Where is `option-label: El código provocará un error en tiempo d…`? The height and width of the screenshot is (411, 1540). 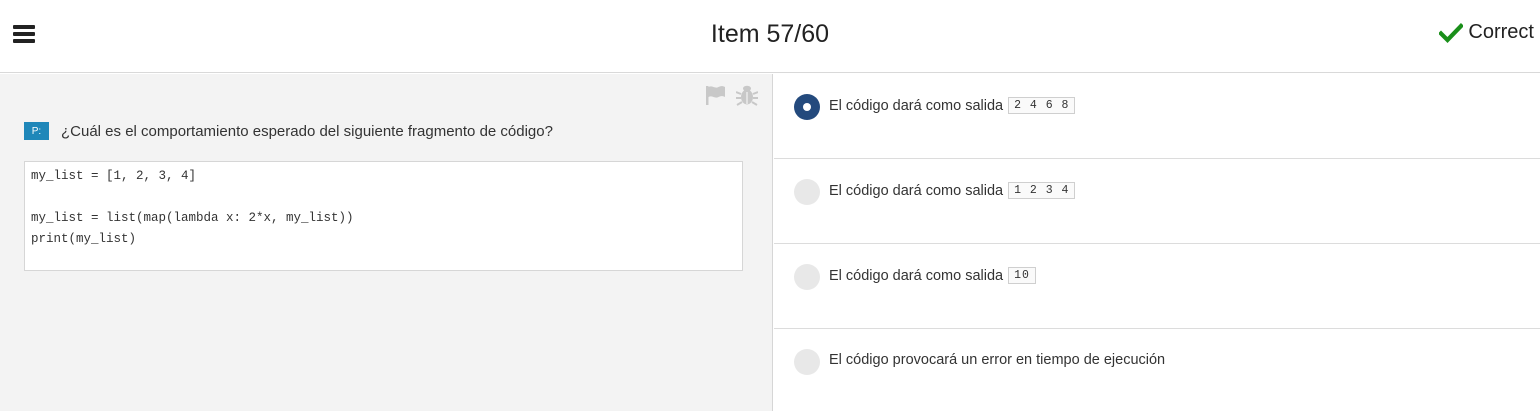
option-label: El código provocará un error en tiempo d… is located at coordinates (997, 360).